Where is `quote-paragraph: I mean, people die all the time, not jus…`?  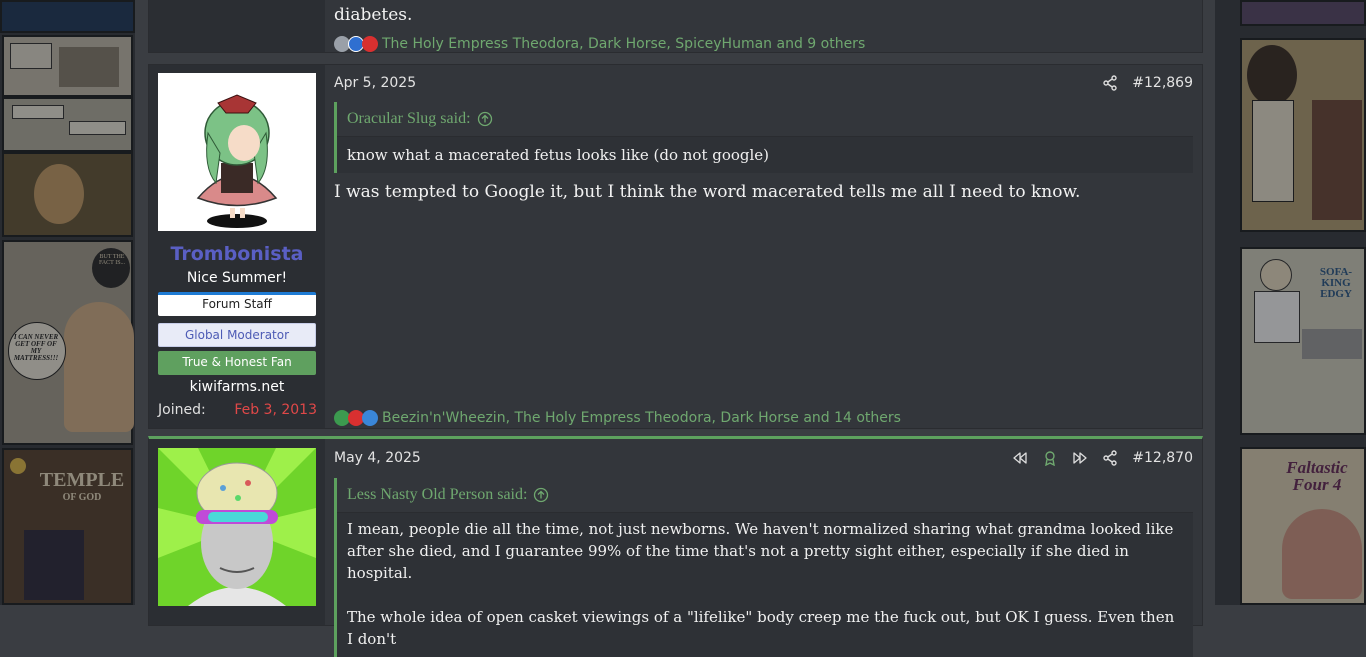 quote-paragraph: I mean, people die all the time, not jus… is located at coordinates (760, 551).